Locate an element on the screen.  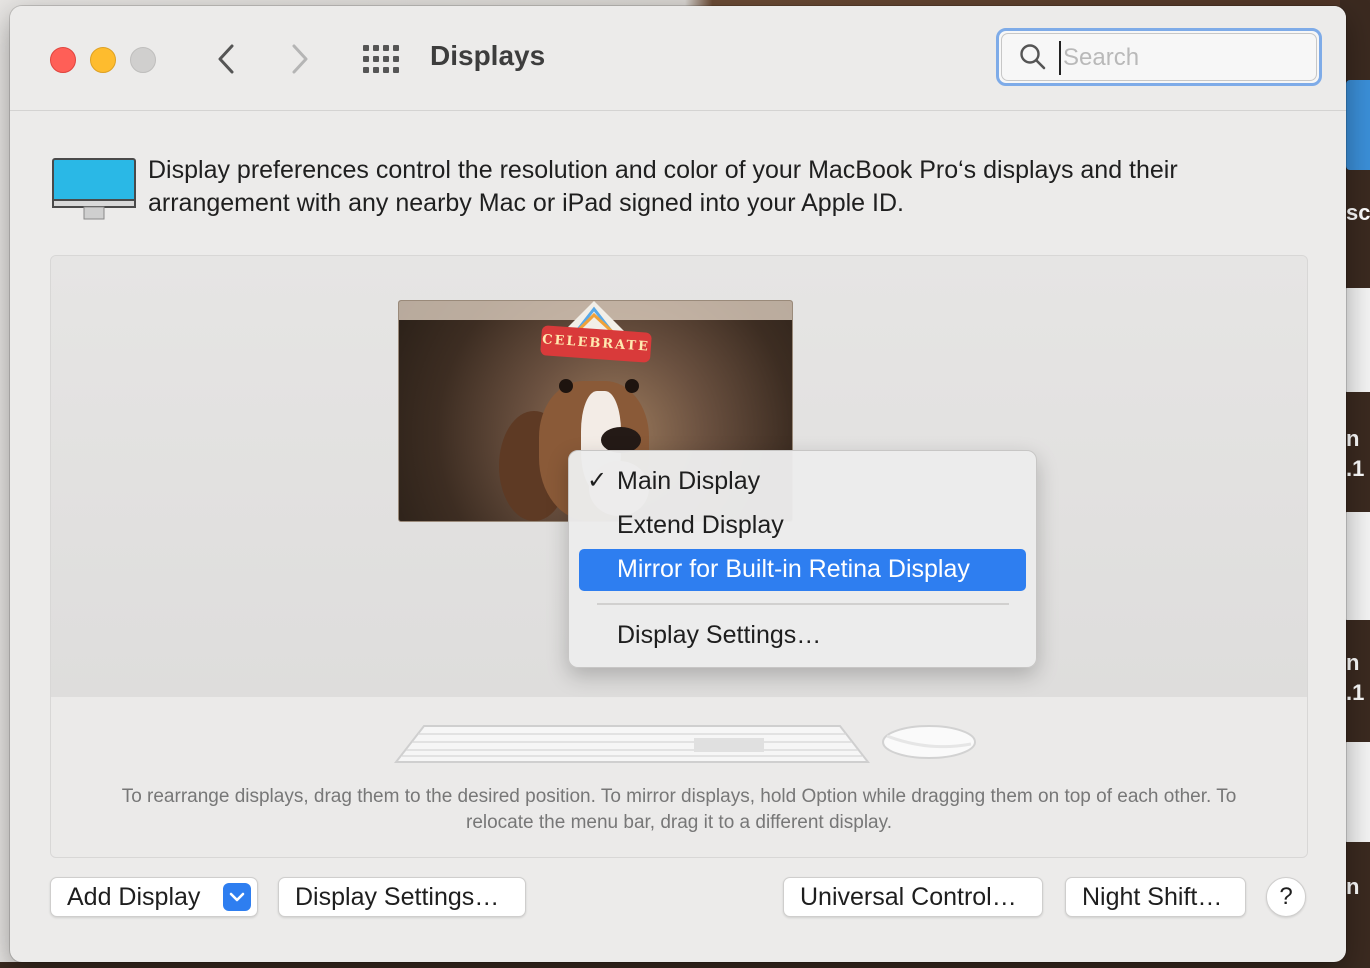
grid-icon is located at coordinates (381, 59).